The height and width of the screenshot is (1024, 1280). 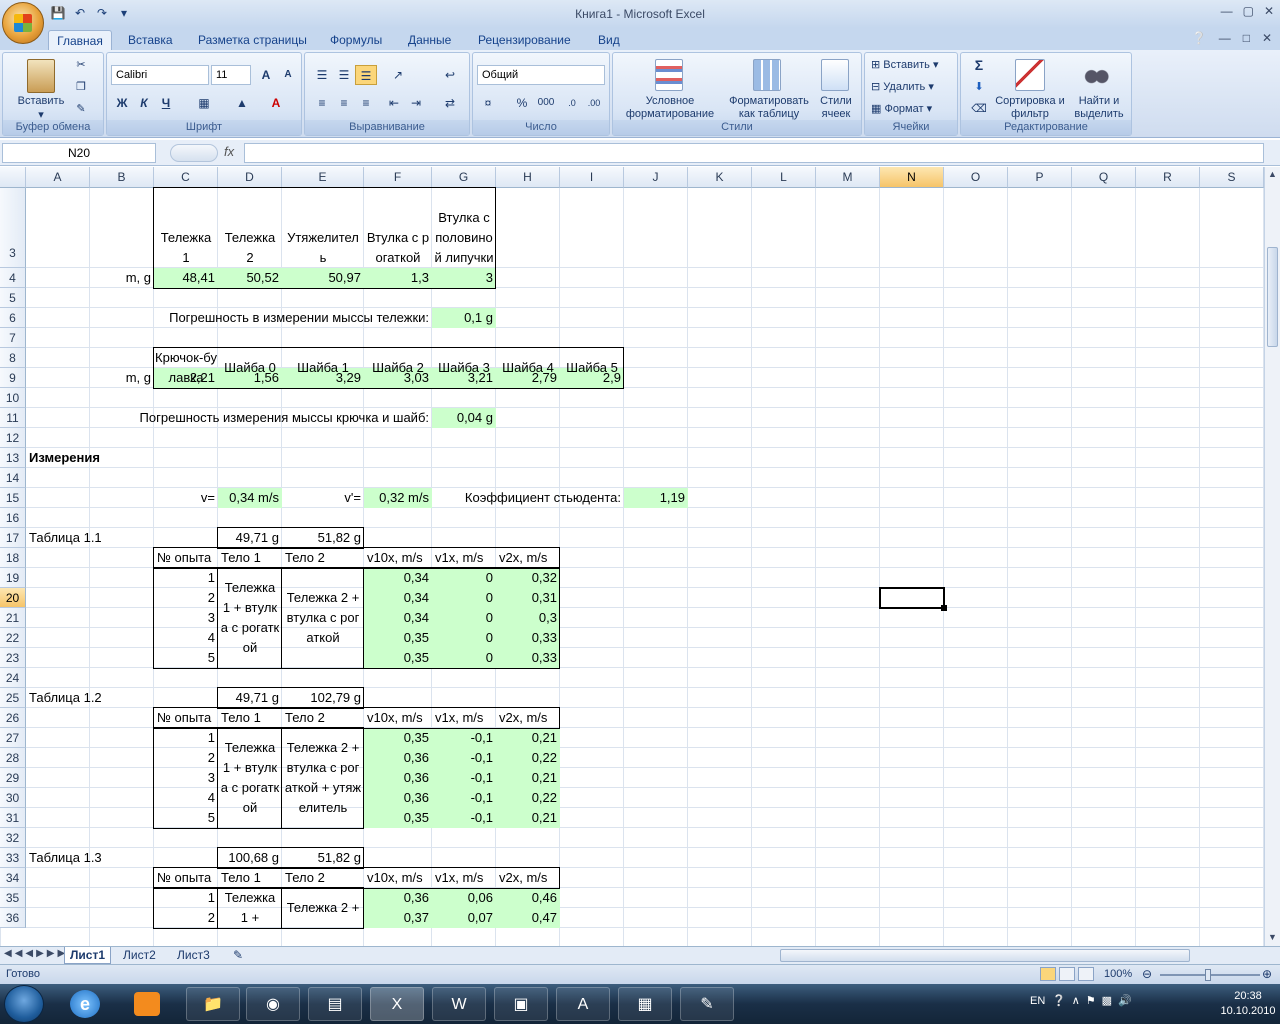 What do you see at coordinates (528, 658) in the screenshot?
I see `table-1-v2x-5: 0,33` at bounding box center [528, 658].